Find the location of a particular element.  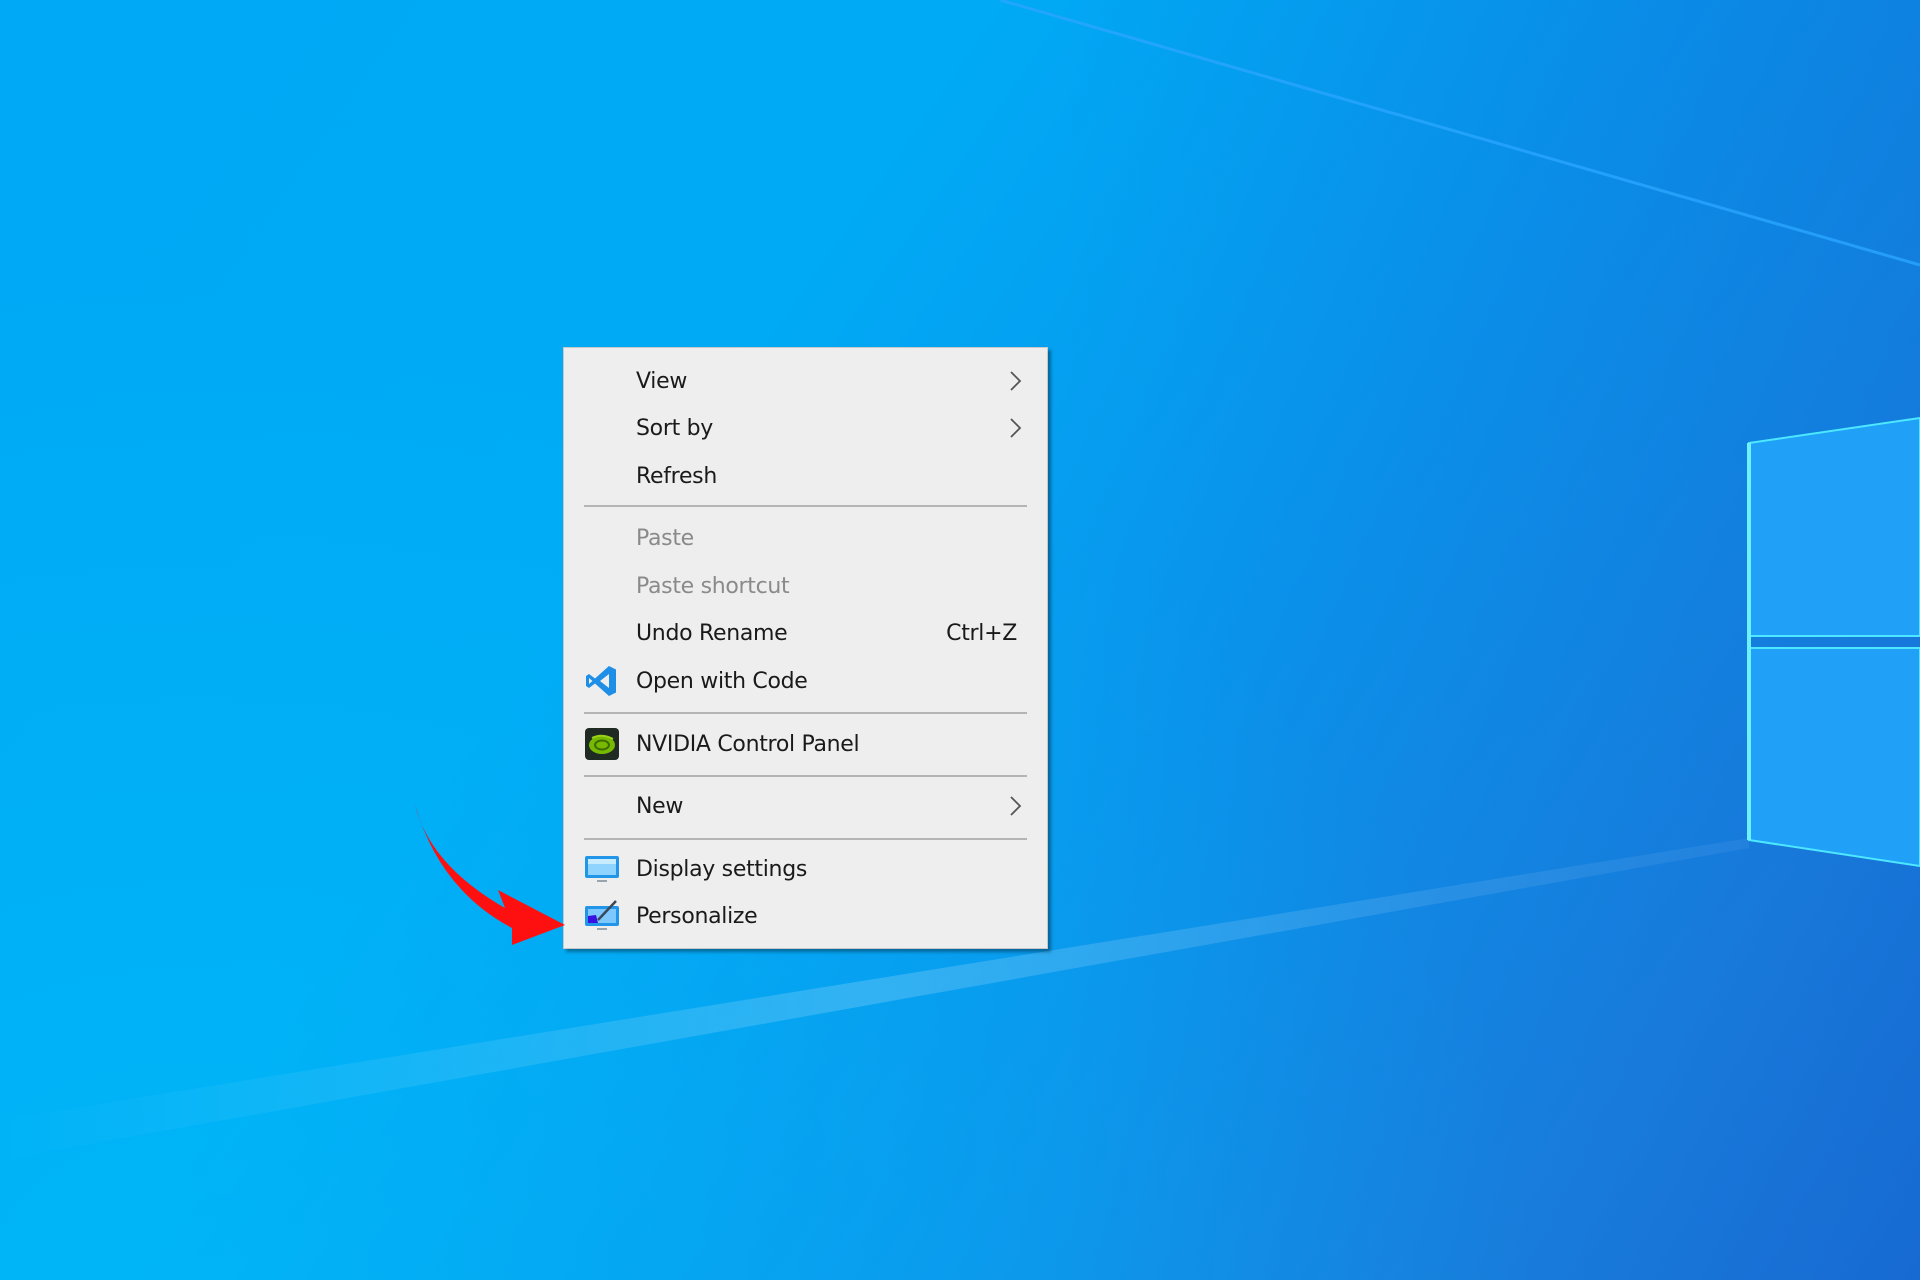

menu-item-label: View is located at coordinates (662, 381).